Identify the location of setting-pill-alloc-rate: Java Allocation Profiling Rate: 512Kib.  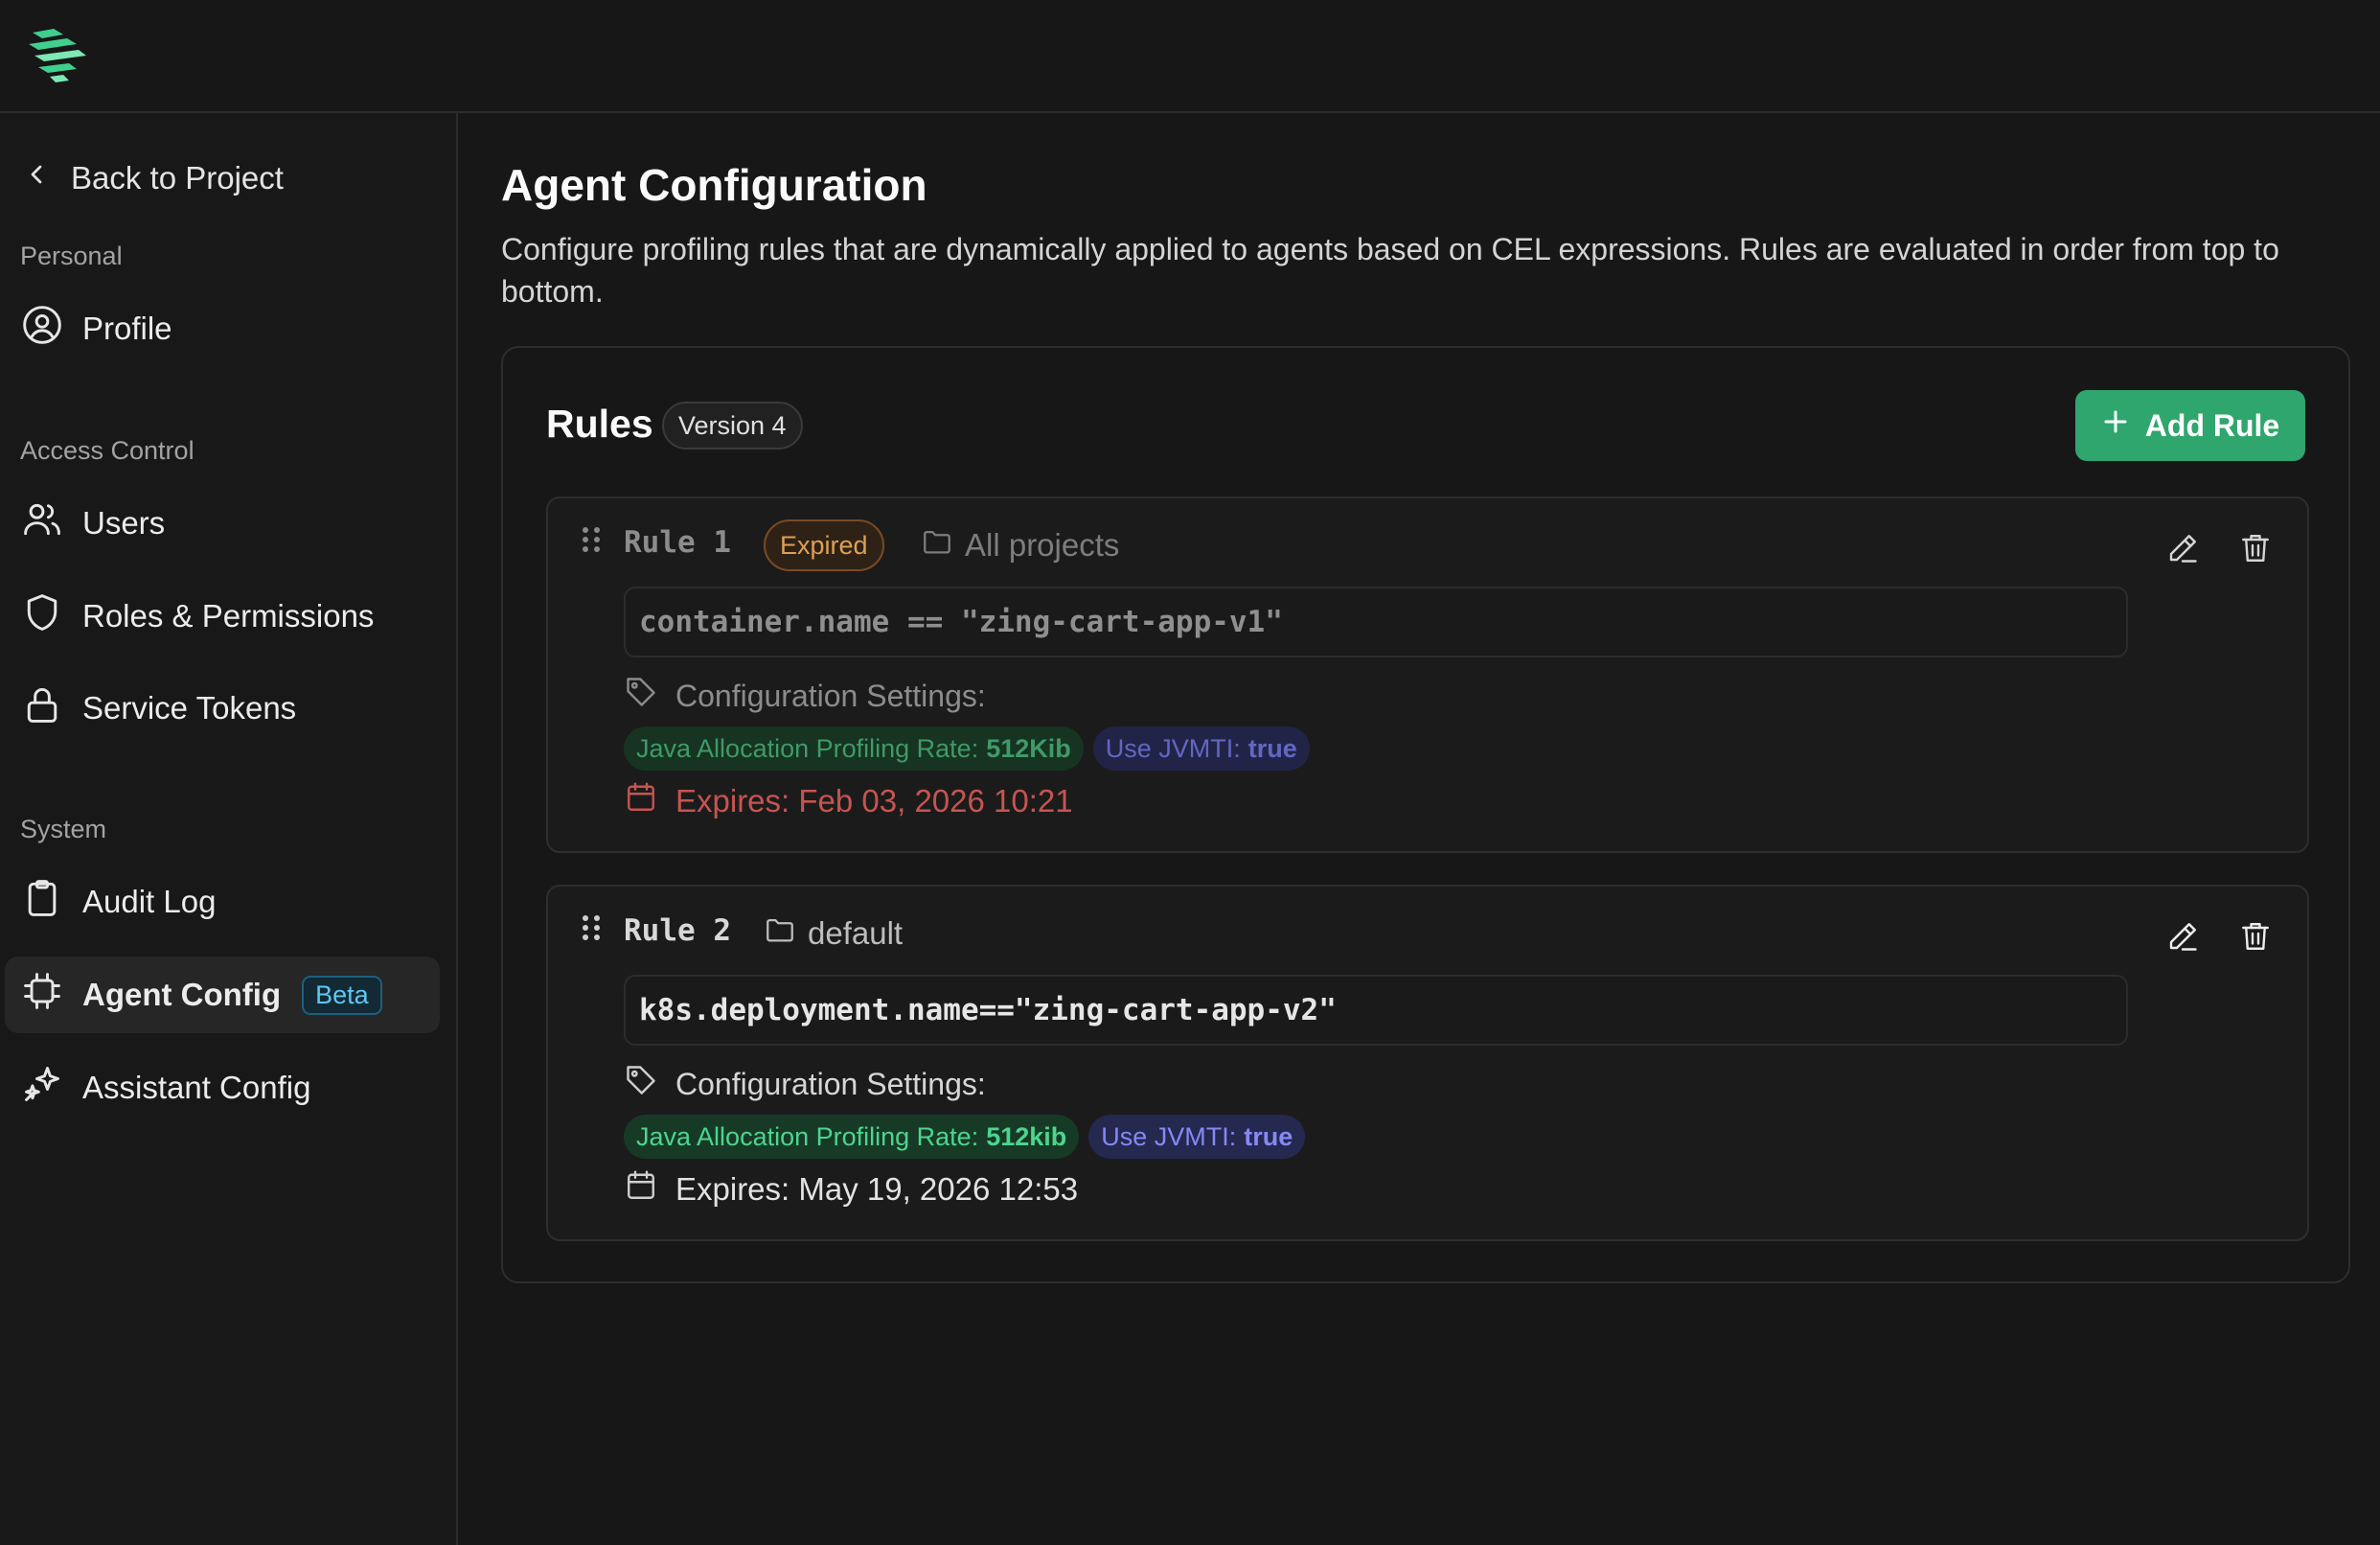
(854, 748).